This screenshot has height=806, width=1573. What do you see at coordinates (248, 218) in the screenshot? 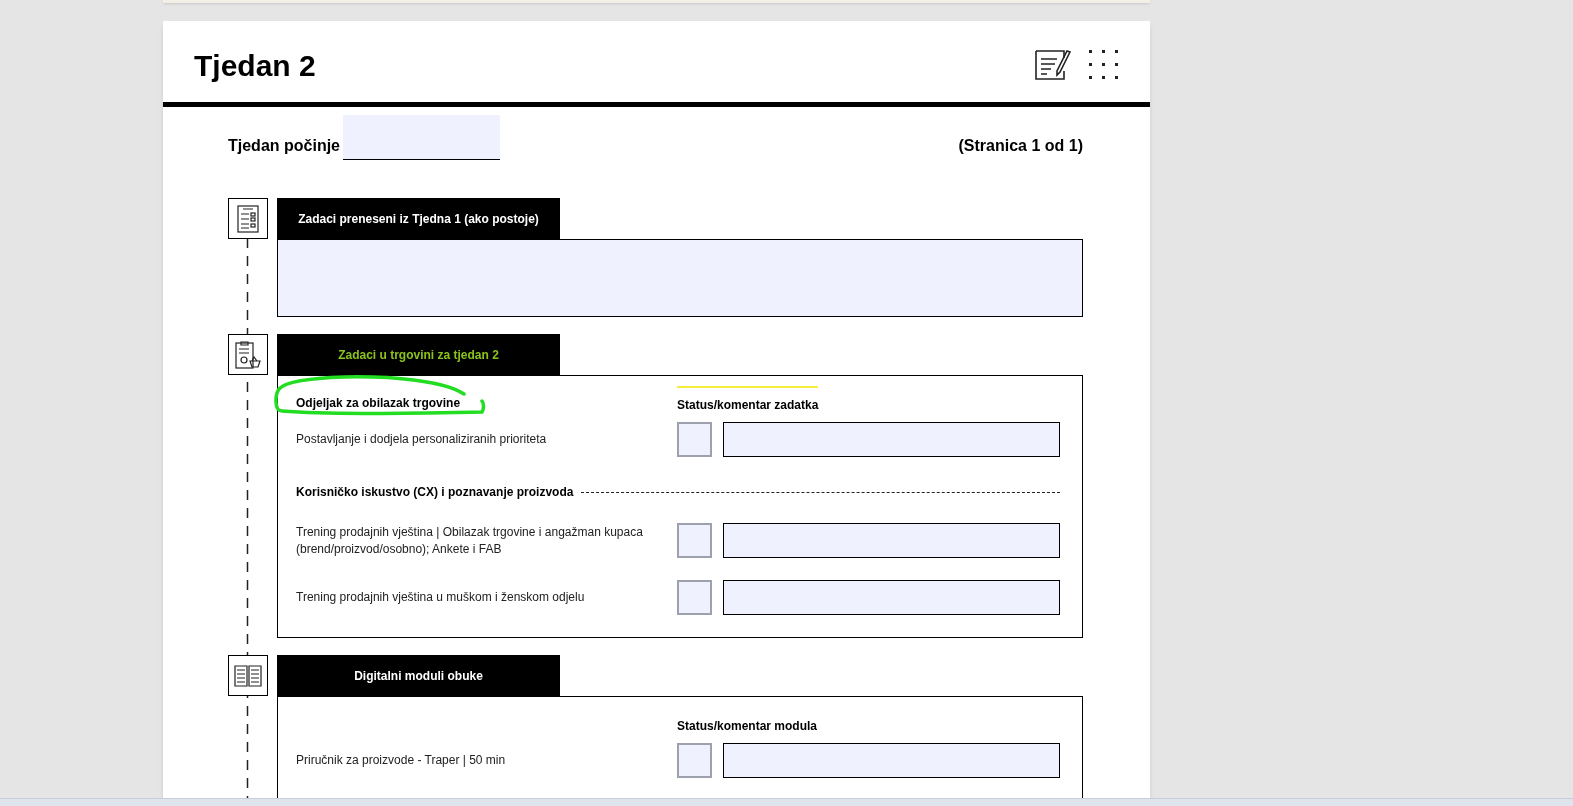
I see `checklist-icon` at bounding box center [248, 218].